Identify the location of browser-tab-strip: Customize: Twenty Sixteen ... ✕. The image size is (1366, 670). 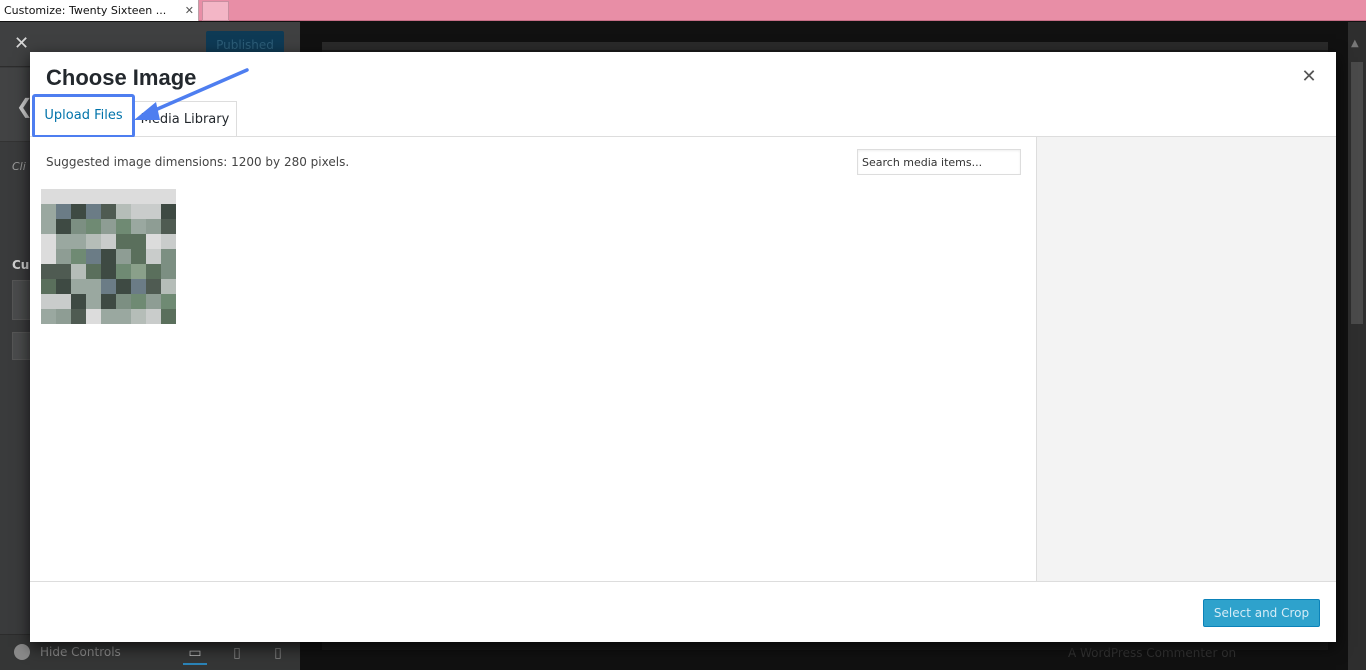
(683, 10).